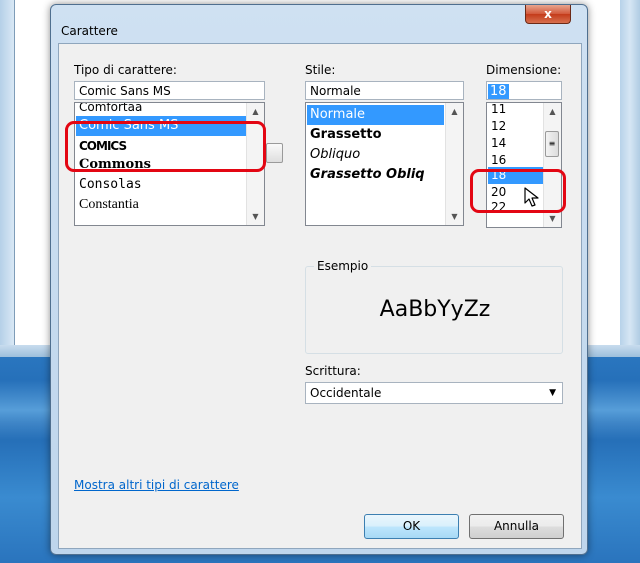 This screenshot has height=563, width=640. I want to click on list-item: 12, so click(515, 126).